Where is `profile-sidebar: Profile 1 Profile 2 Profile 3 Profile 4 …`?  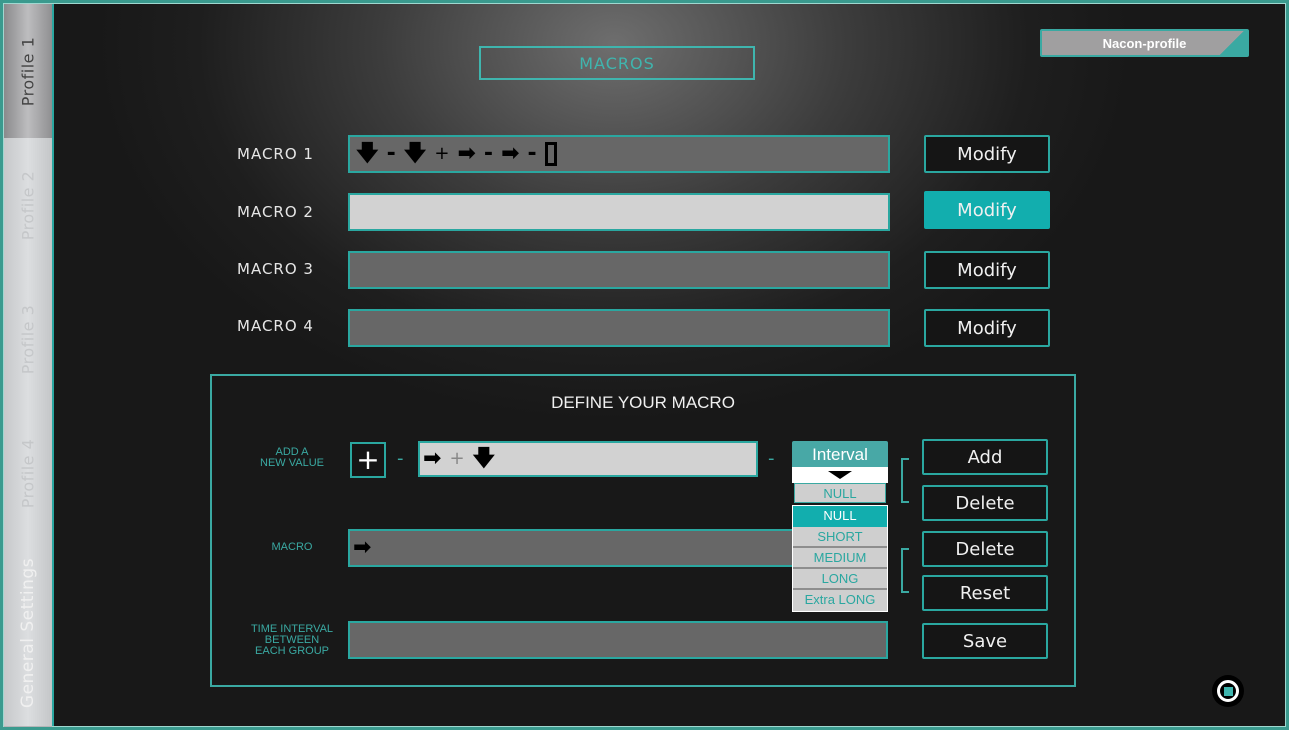 profile-sidebar: Profile 1 Profile 2 Profile 3 Profile 4 … is located at coordinates (29, 365).